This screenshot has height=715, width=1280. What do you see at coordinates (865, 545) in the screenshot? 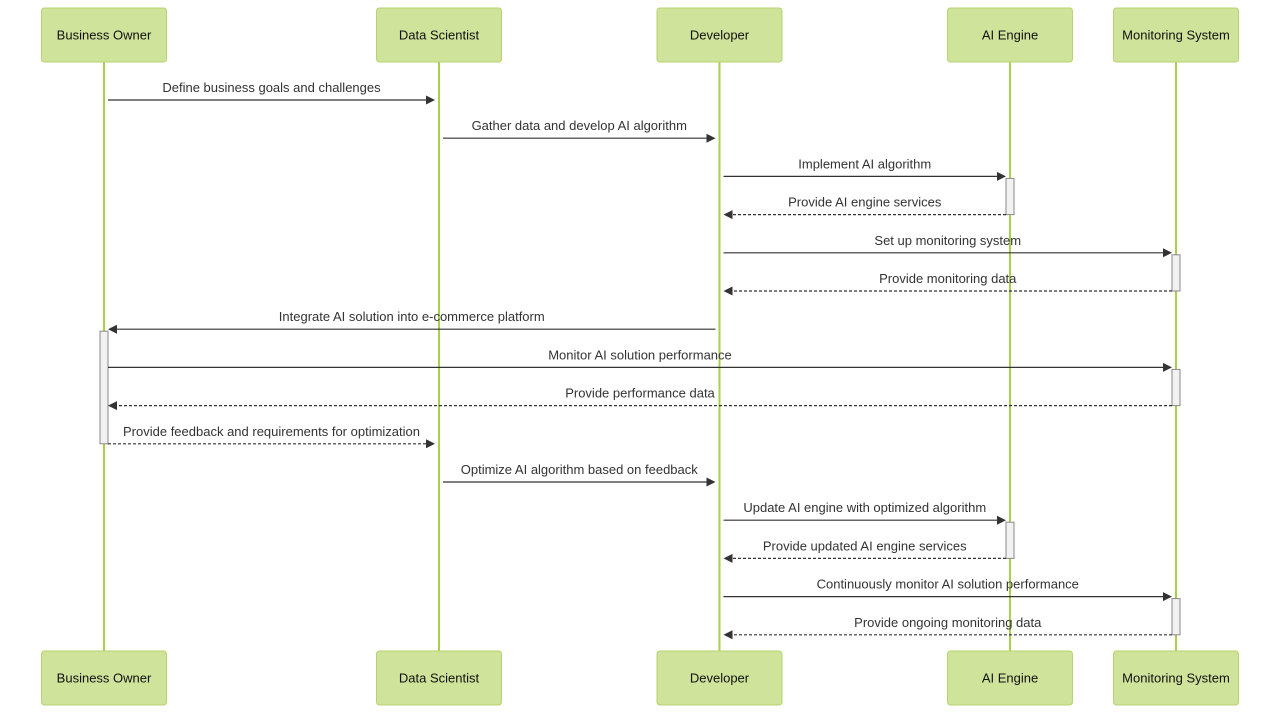
I see `message-label: Provide updated AI engine services` at bounding box center [865, 545].